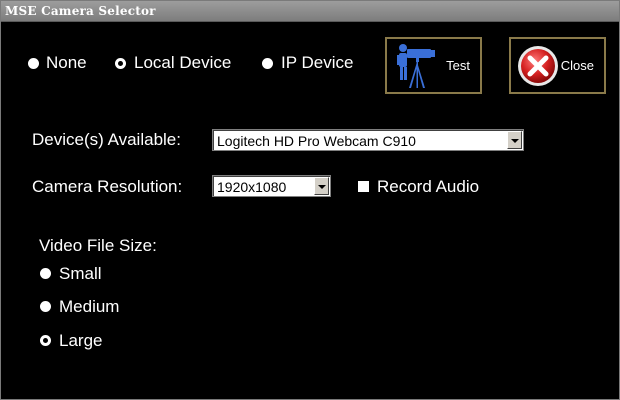  What do you see at coordinates (106, 139) in the screenshot?
I see `devices-label: Device(s) Available:` at bounding box center [106, 139].